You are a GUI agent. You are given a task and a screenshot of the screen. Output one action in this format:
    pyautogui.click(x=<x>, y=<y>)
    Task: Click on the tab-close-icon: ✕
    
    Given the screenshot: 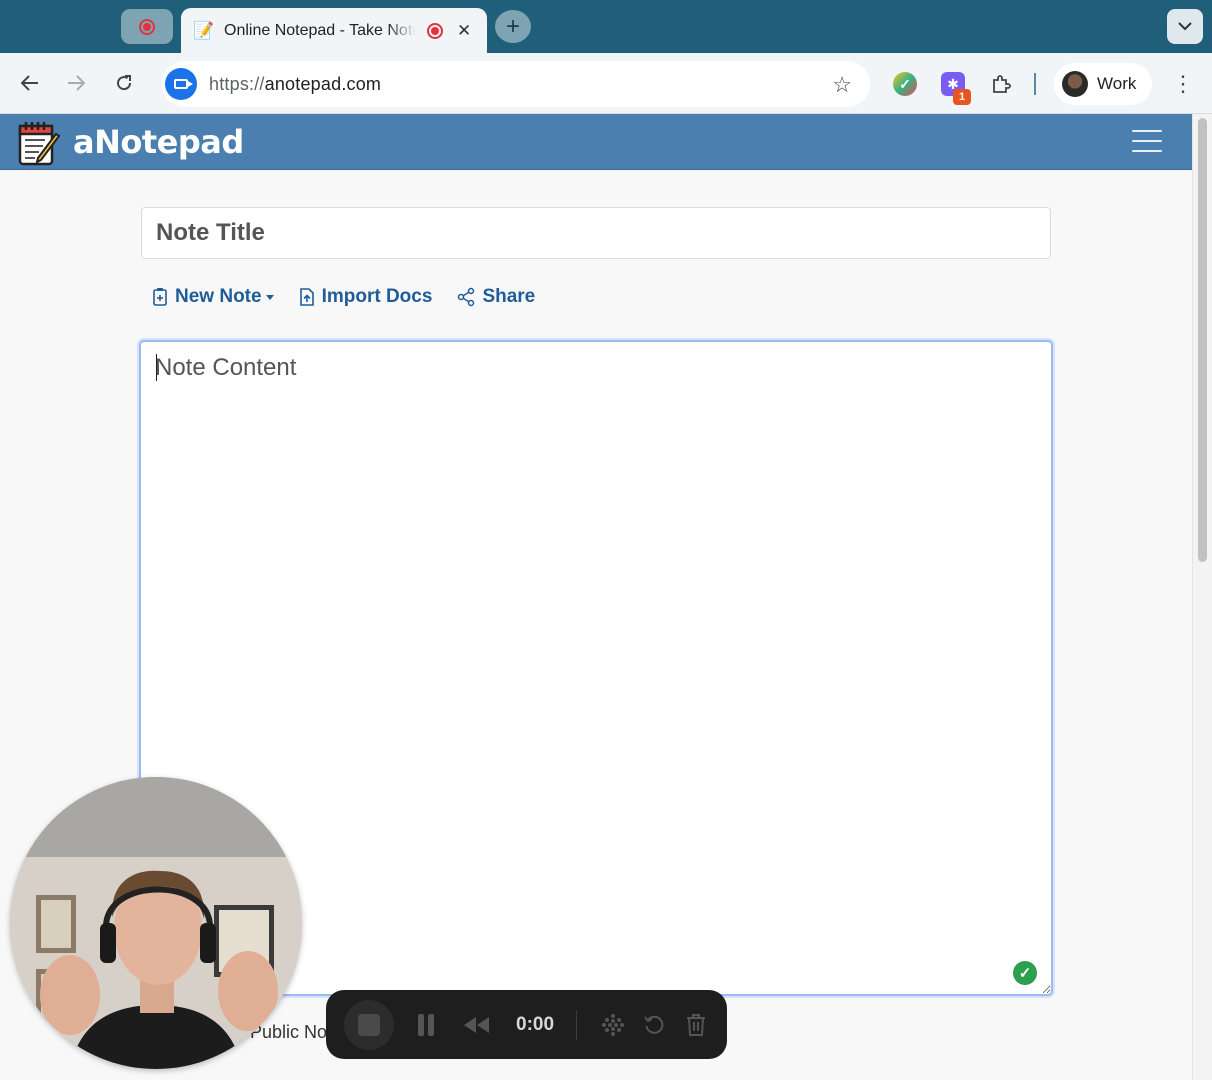 What is the action you would take?
    pyautogui.click(x=464, y=31)
    